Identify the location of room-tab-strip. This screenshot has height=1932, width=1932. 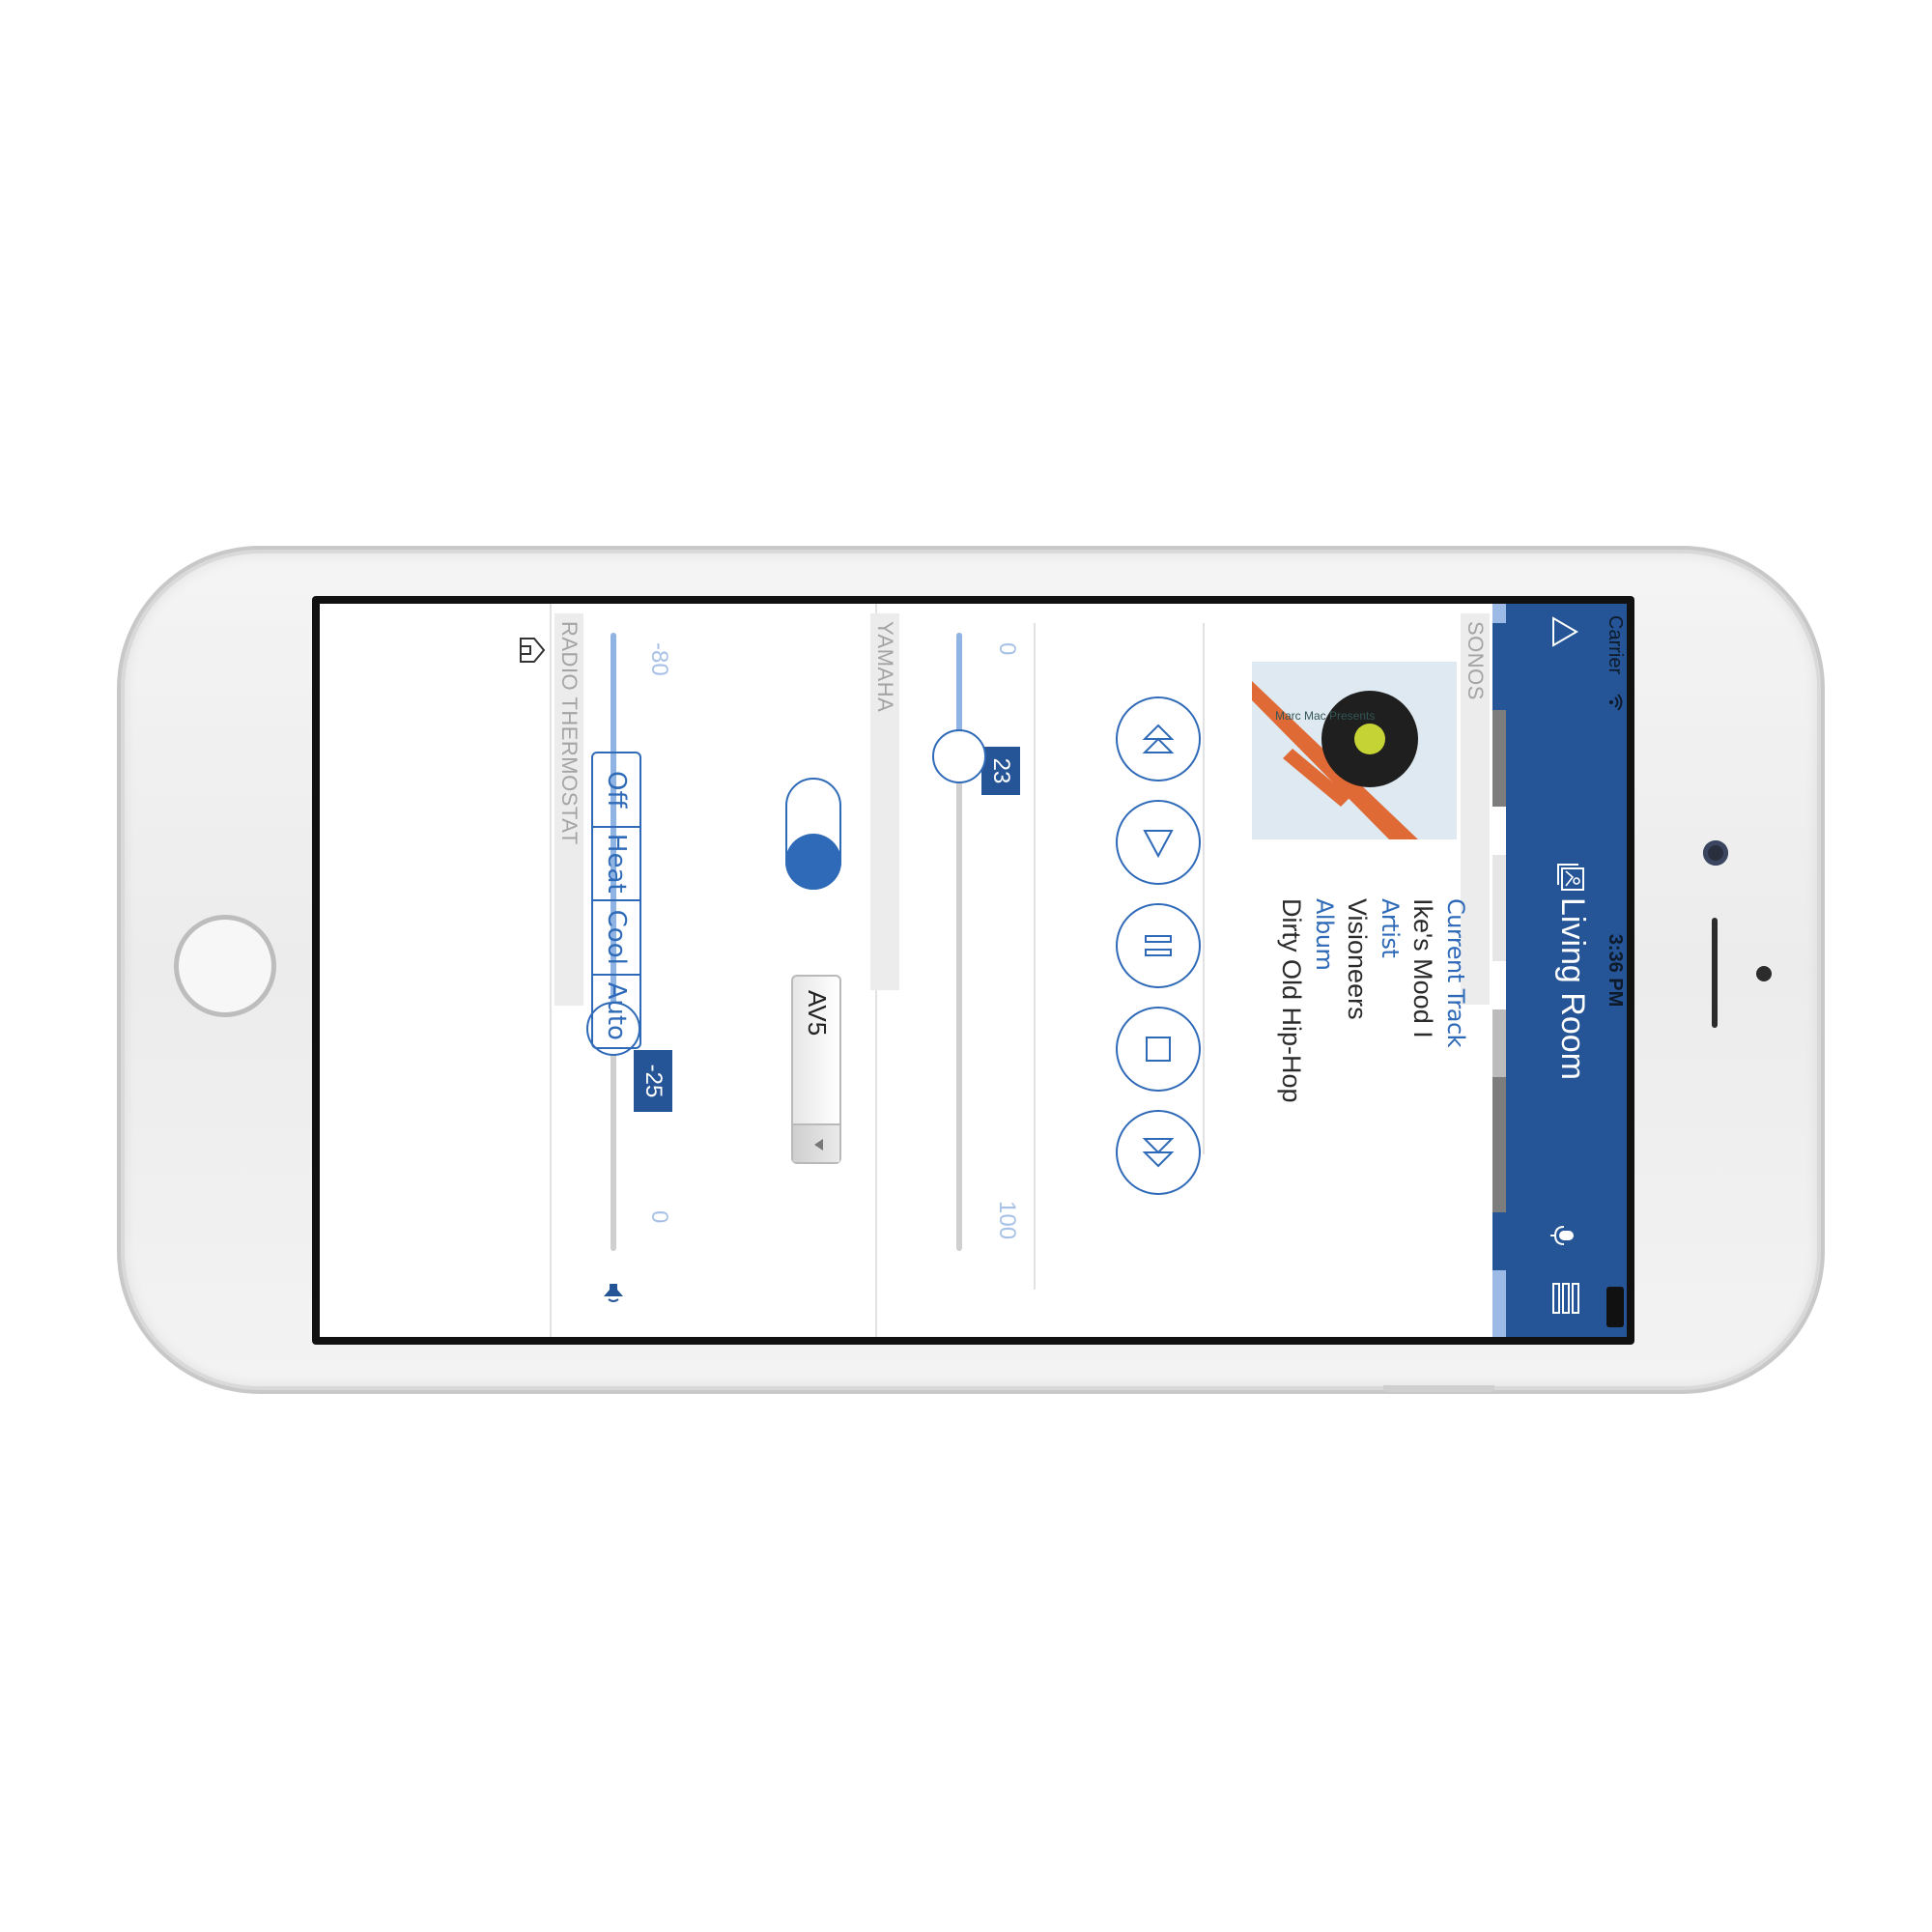
(1499, 970).